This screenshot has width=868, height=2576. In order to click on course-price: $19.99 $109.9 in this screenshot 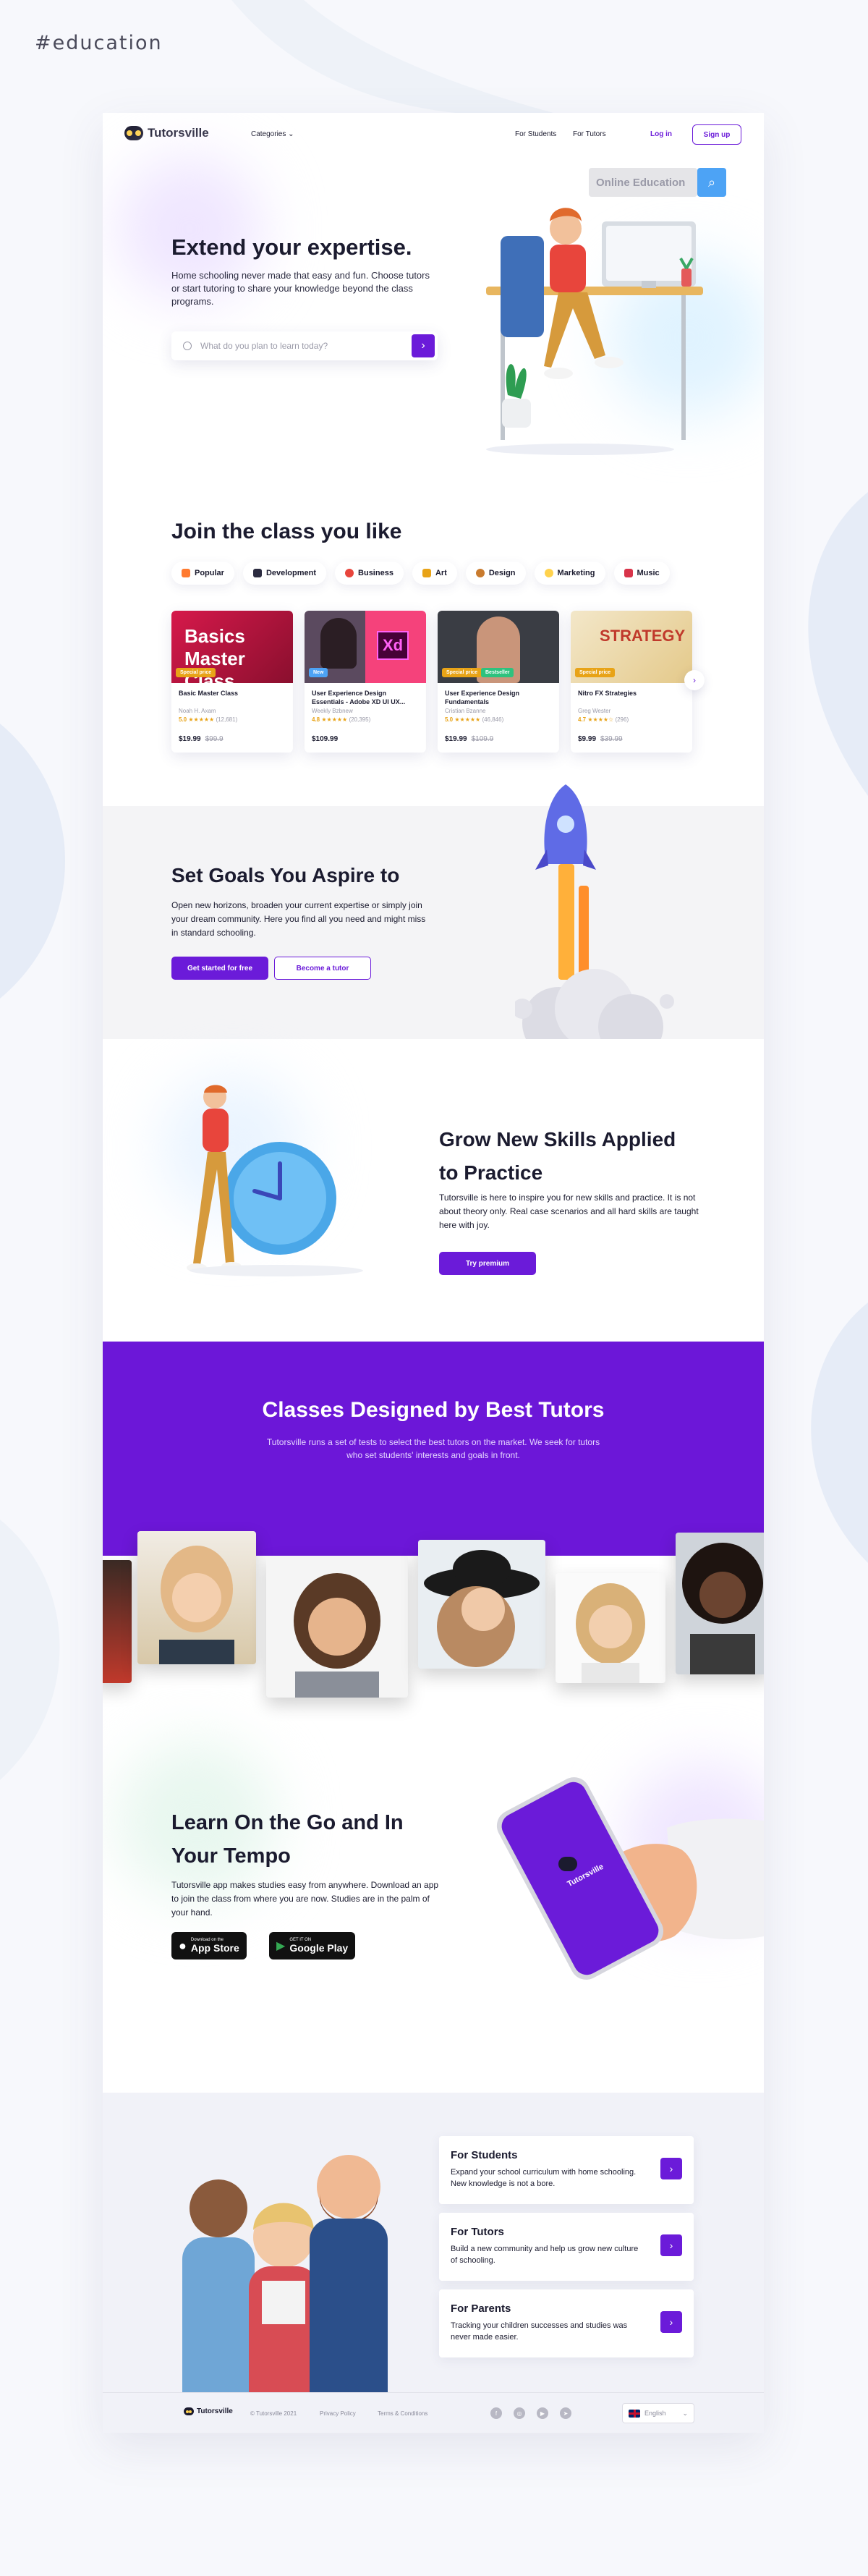, I will do `click(469, 739)`.